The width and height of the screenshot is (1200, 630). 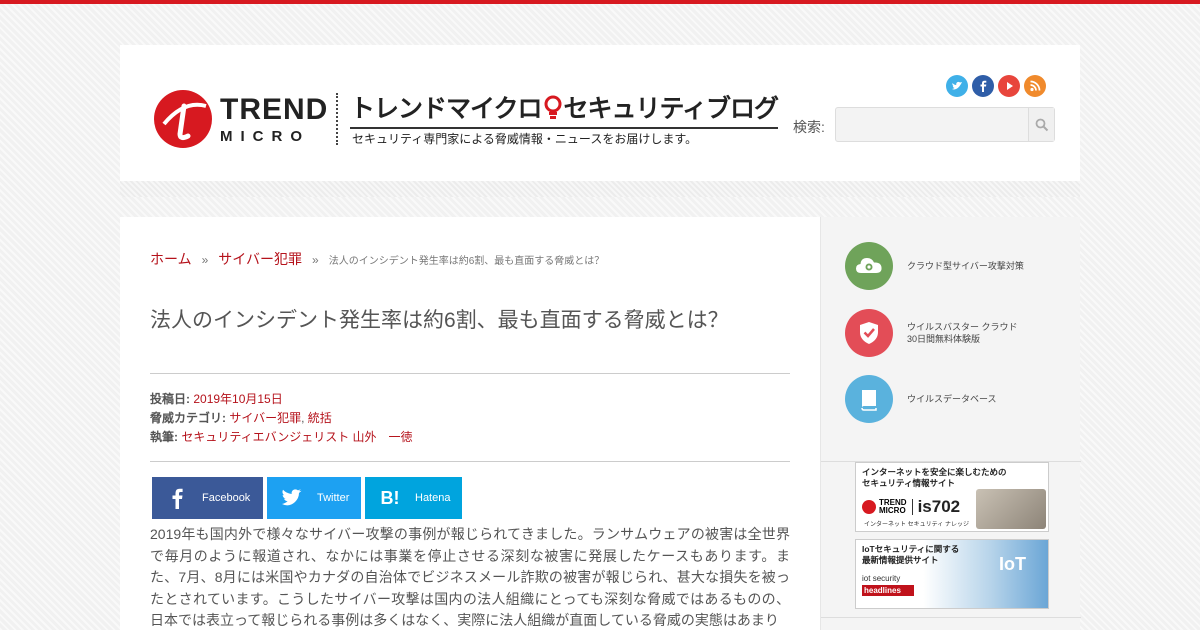 I want to click on breadcrumb-category: サイバー犯罪, so click(x=260, y=259).